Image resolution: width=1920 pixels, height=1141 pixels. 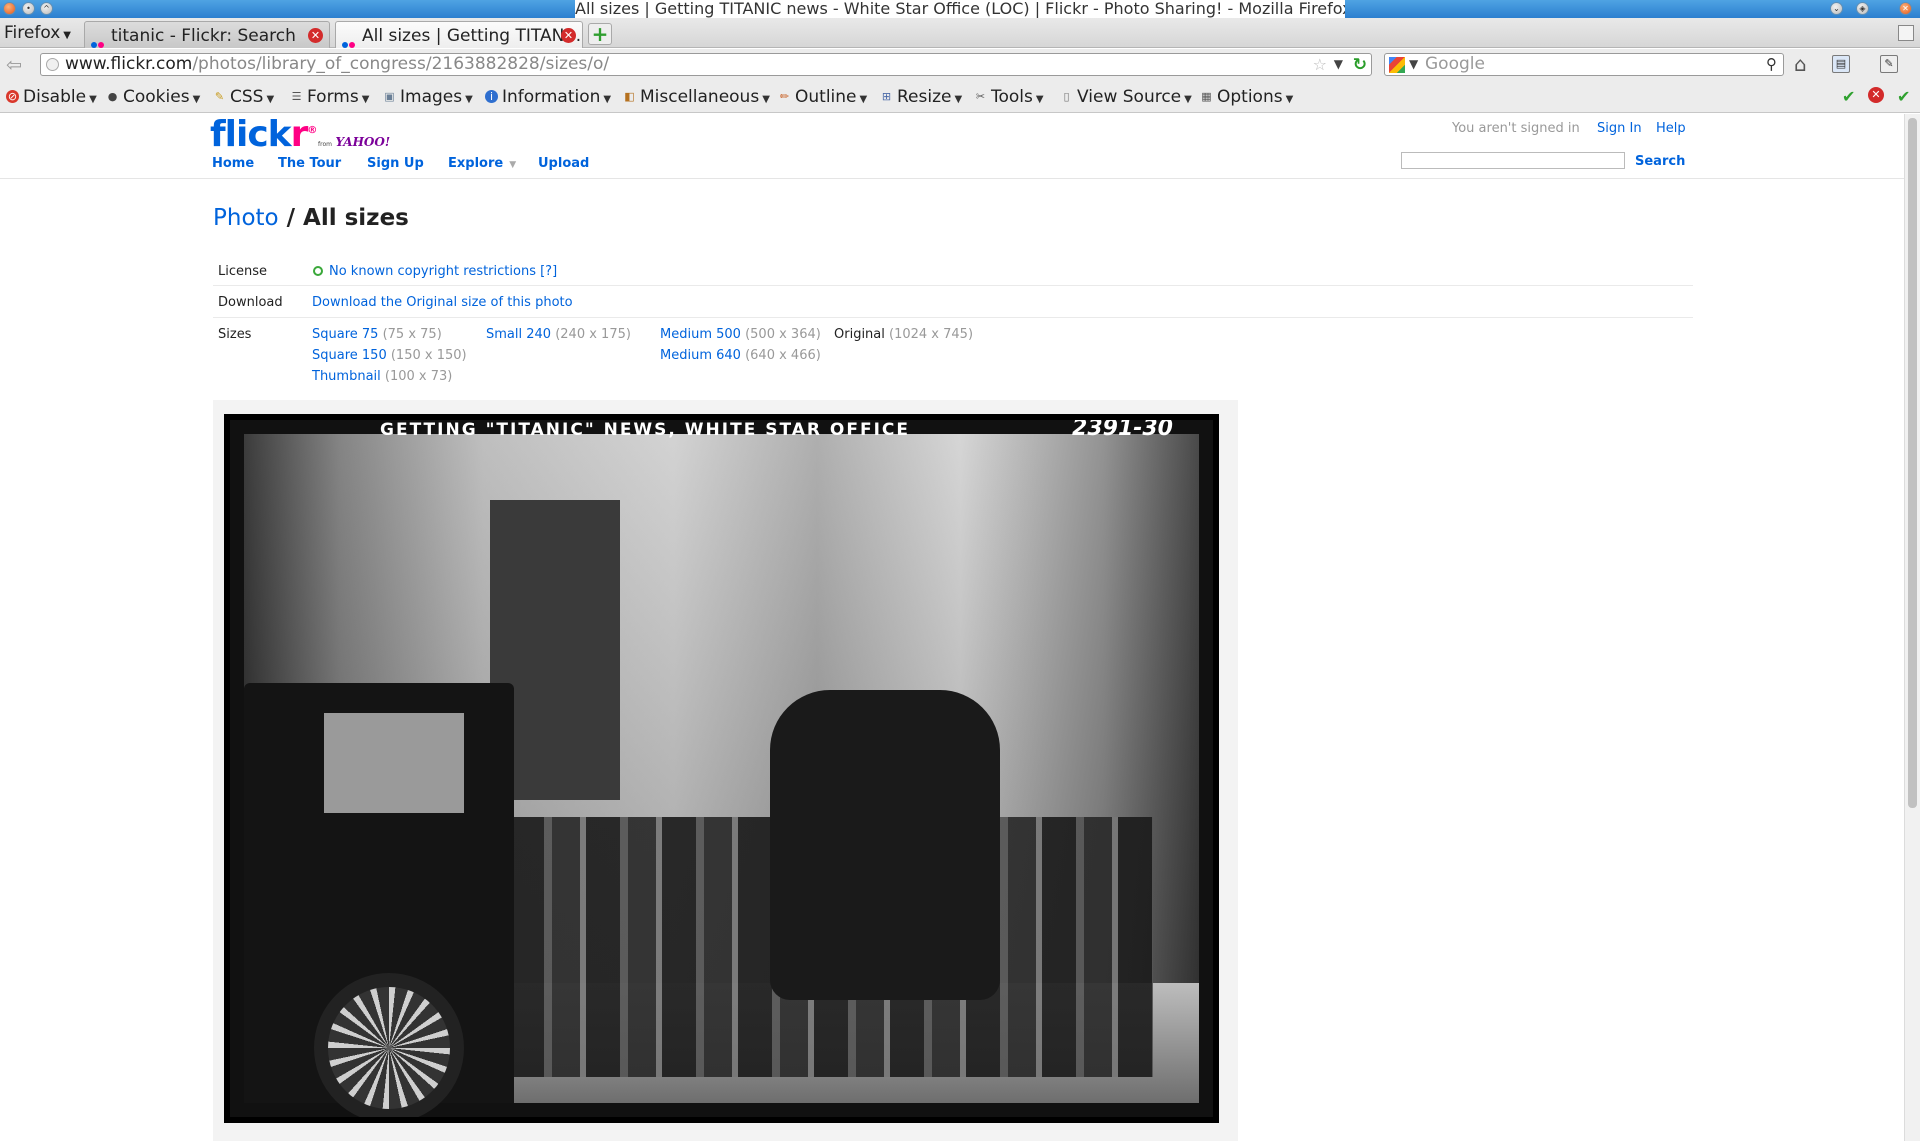 What do you see at coordinates (37, 33) in the screenshot?
I see `firefox-menu-button: Firefox ▼` at bounding box center [37, 33].